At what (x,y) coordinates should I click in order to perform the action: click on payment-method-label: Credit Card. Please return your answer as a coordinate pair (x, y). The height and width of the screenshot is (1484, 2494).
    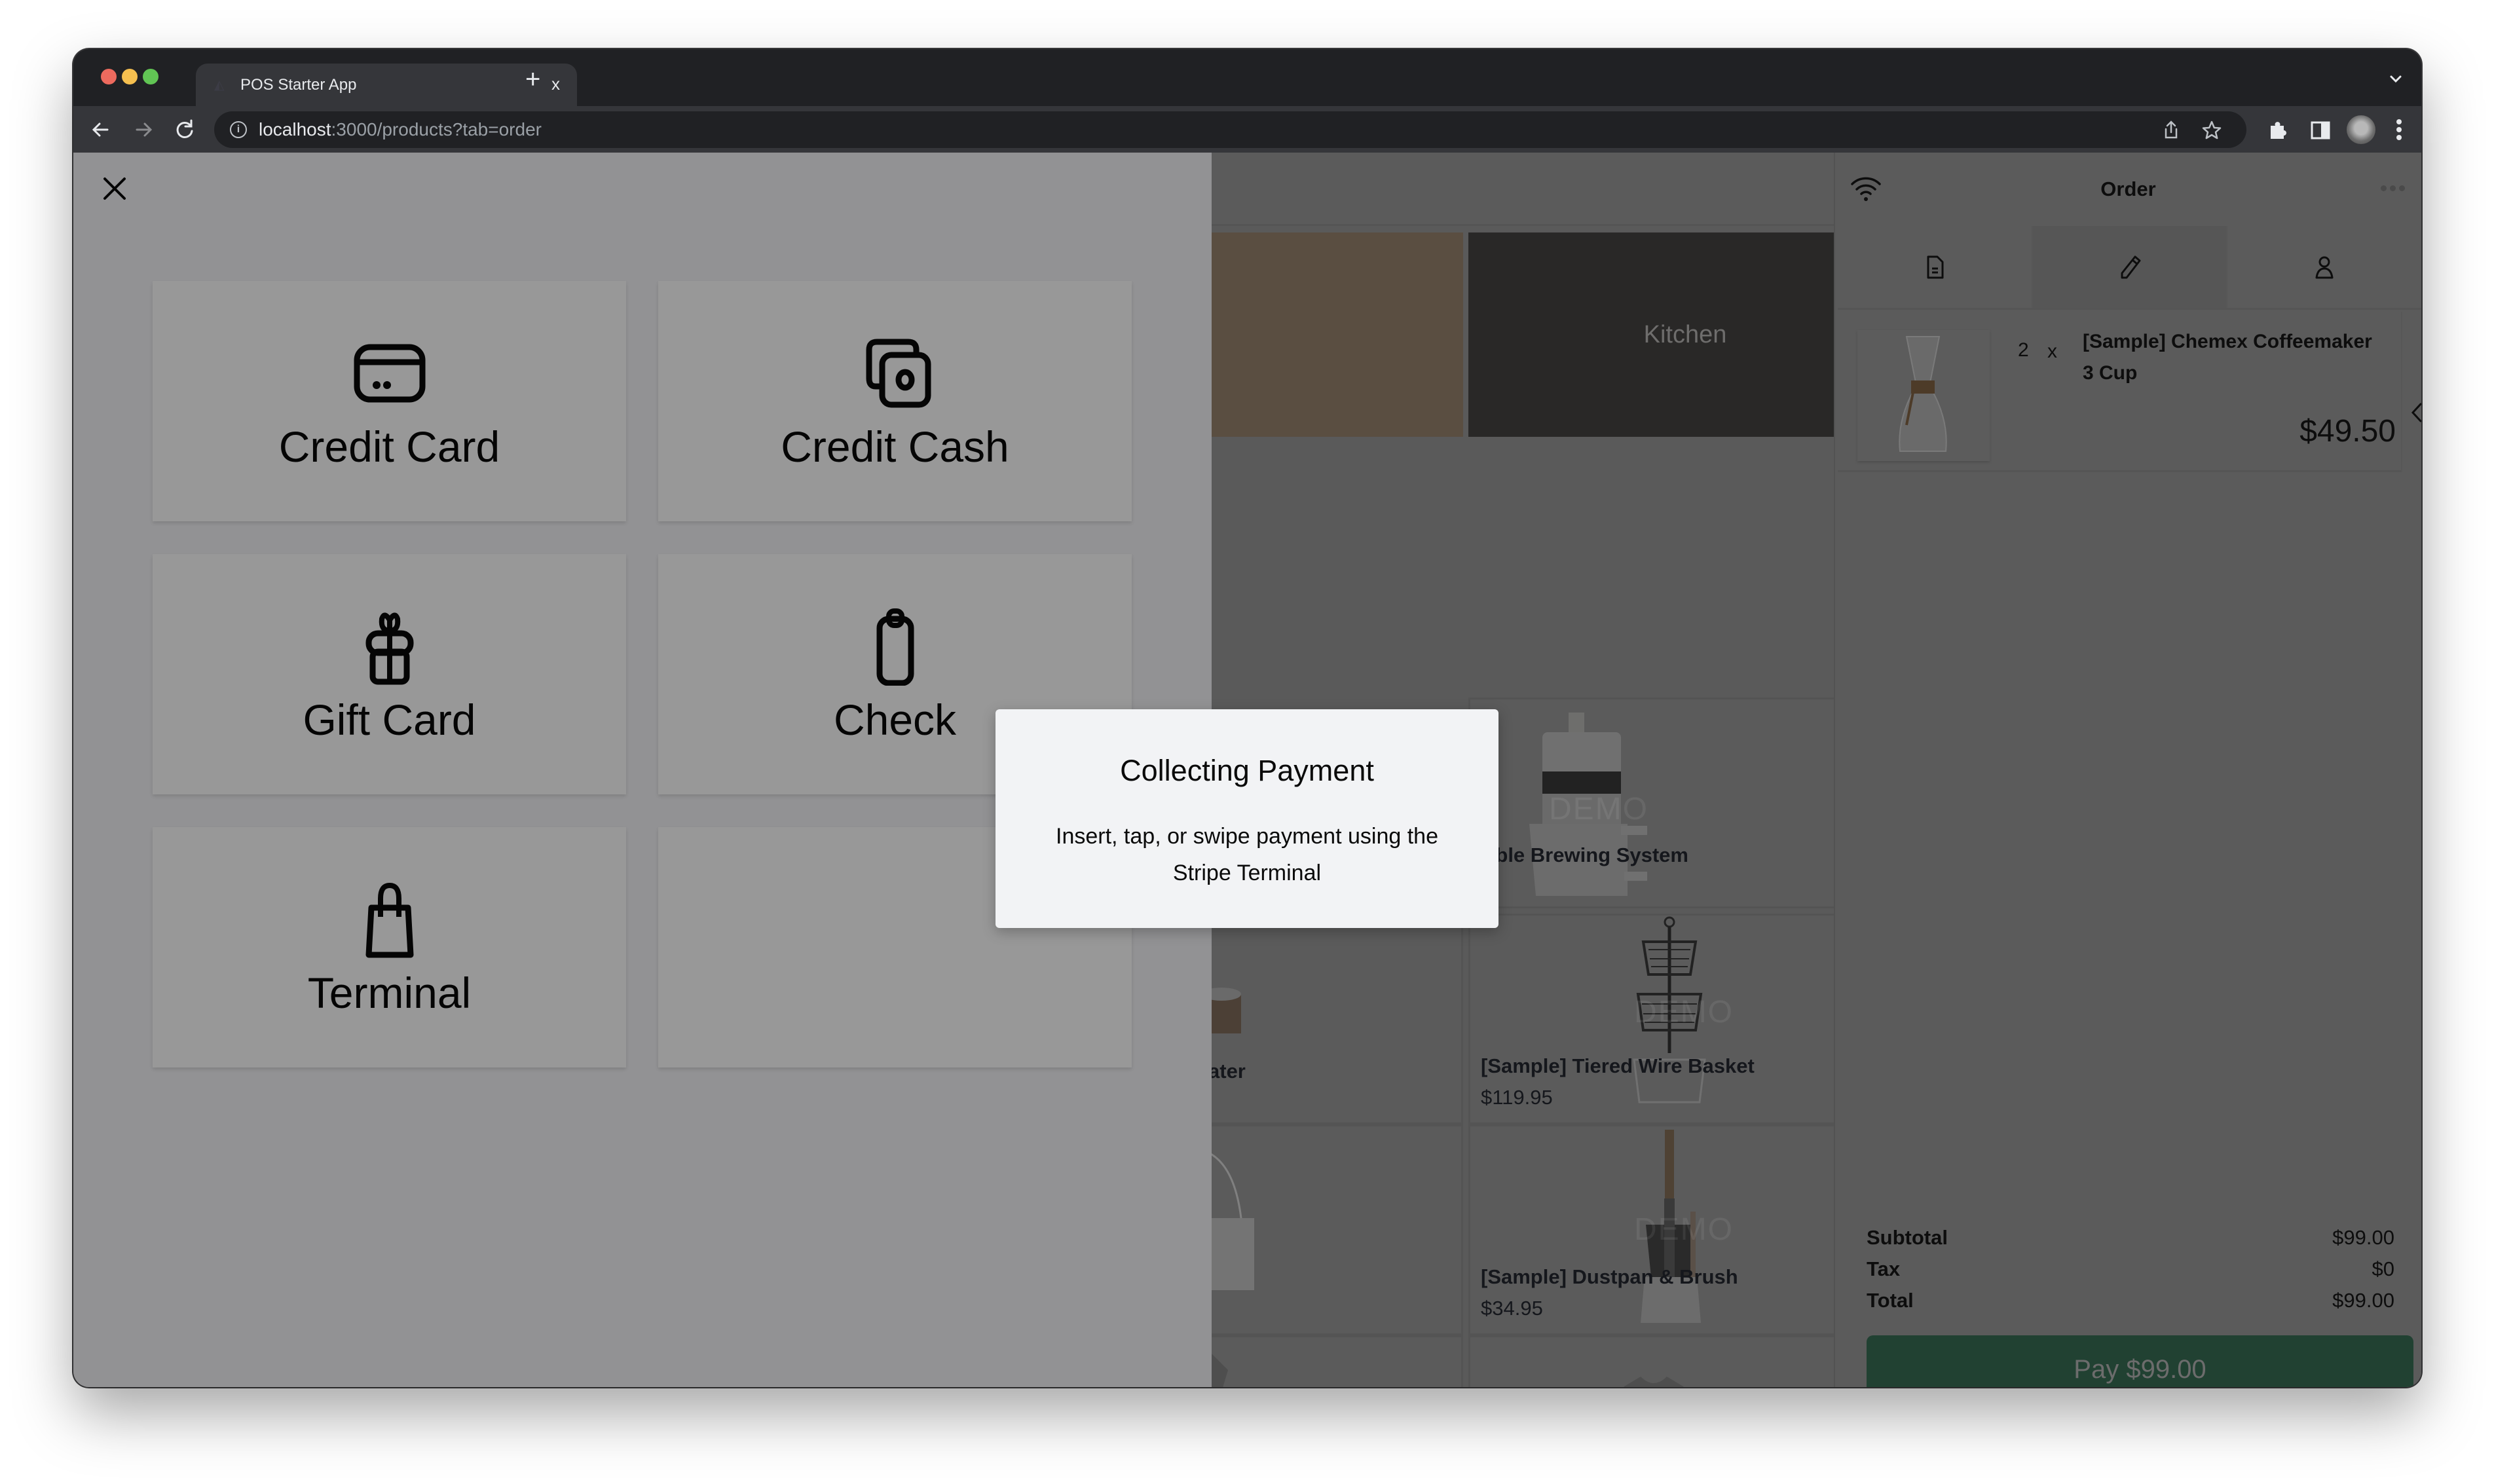
    Looking at the image, I should click on (389, 447).